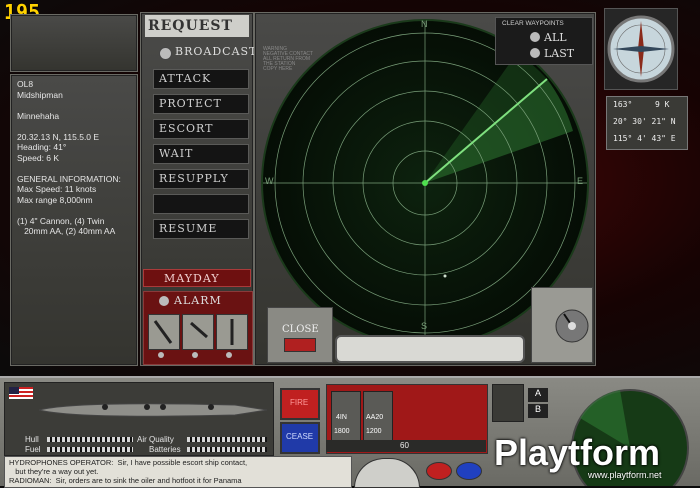  What do you see at coordinates (535, 53) in the screenshot?
I see `clear-last-radio-icon` at bounding box center [535, 53].